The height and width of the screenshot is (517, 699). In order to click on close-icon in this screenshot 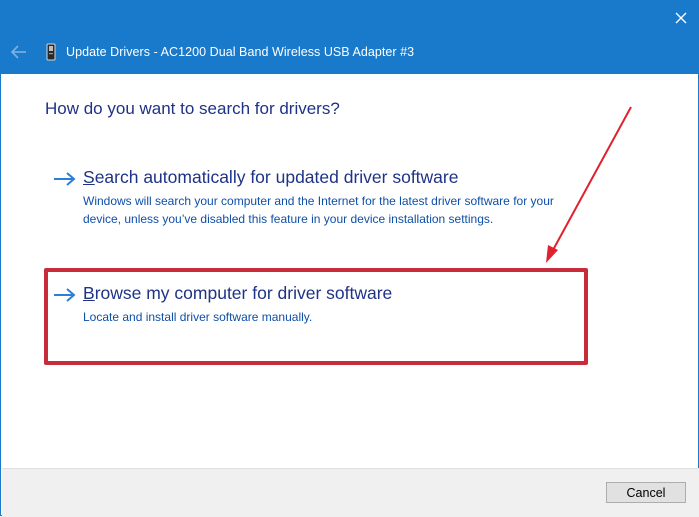, I will do `click(681, 18)`.